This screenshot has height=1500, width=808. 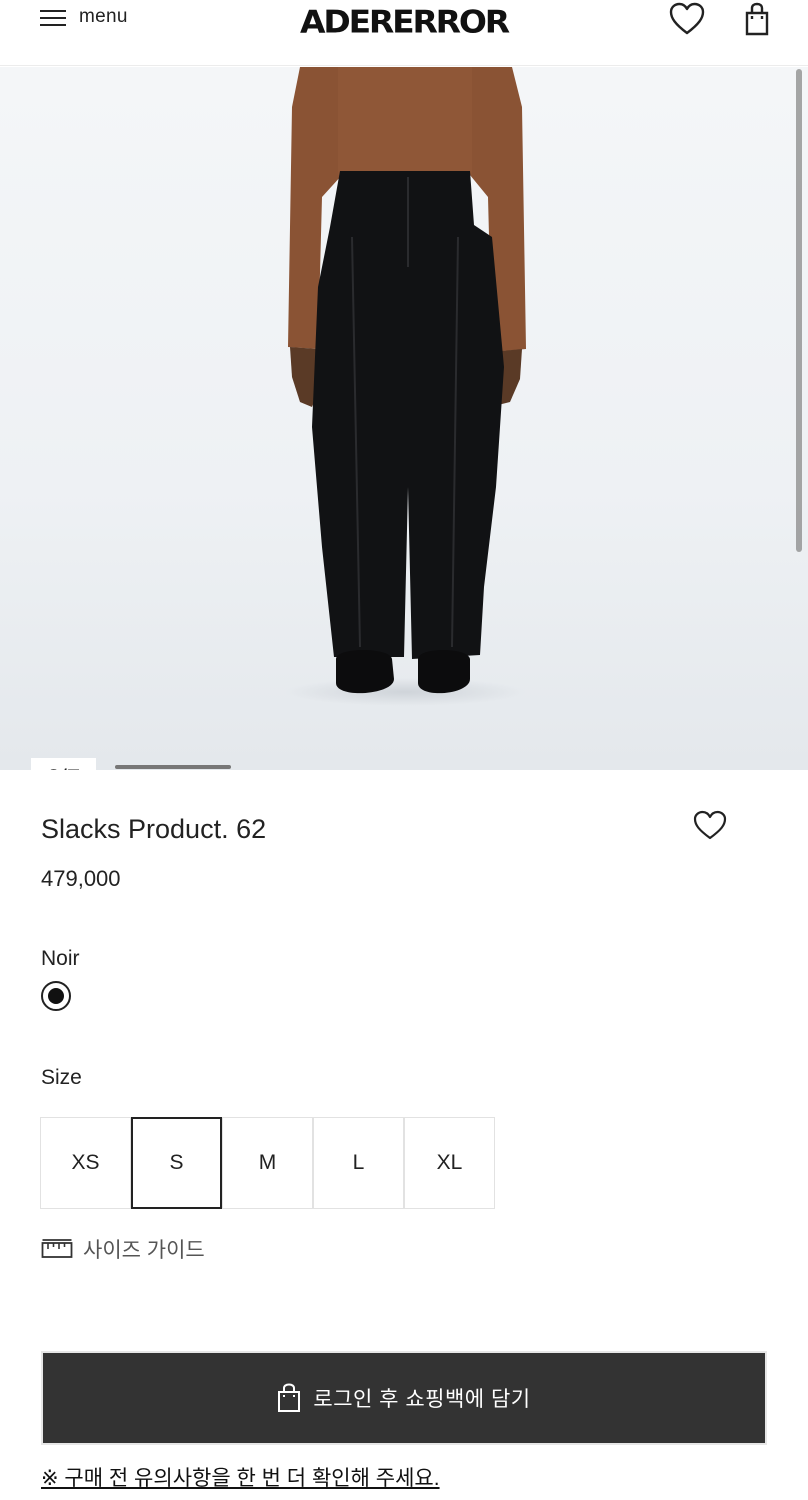 What do you see at coordinates (63, 764) in the screenshot?
I see `image-counter: 2/7` at bounding box center [63, 764].